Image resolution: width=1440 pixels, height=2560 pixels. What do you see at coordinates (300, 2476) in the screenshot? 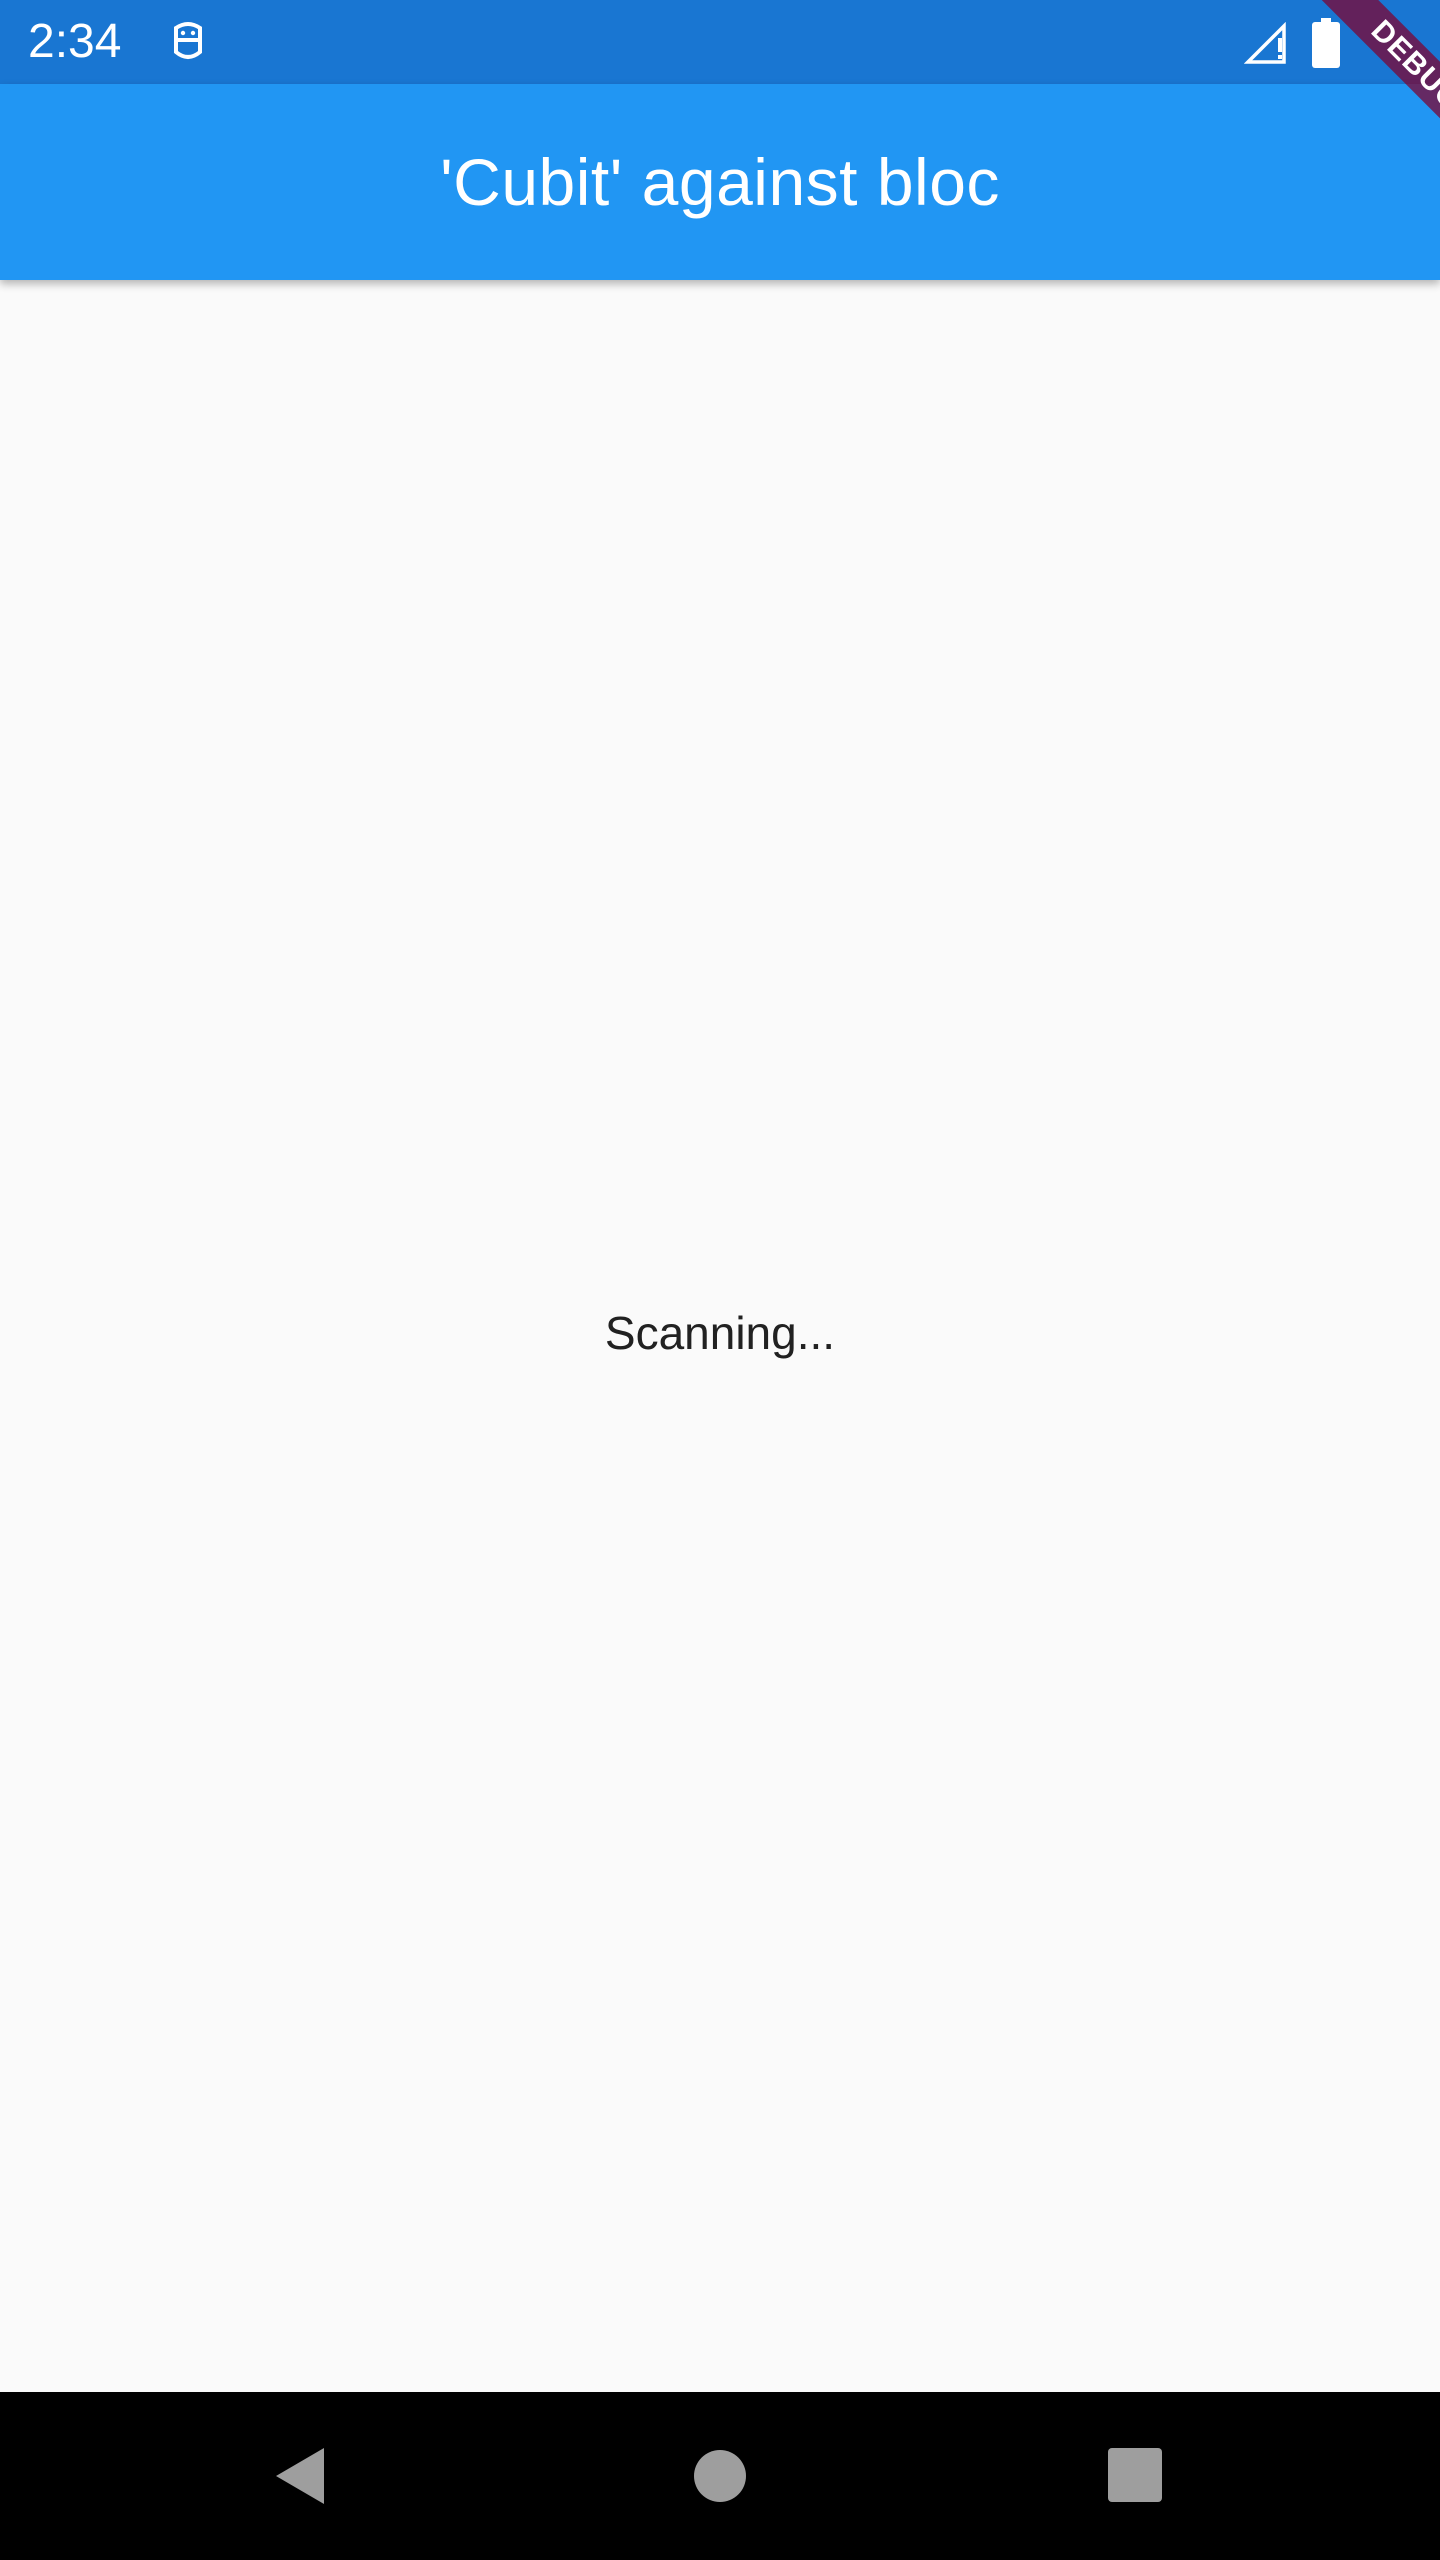
I see `back-icon` at bounding box center [300, 2476].